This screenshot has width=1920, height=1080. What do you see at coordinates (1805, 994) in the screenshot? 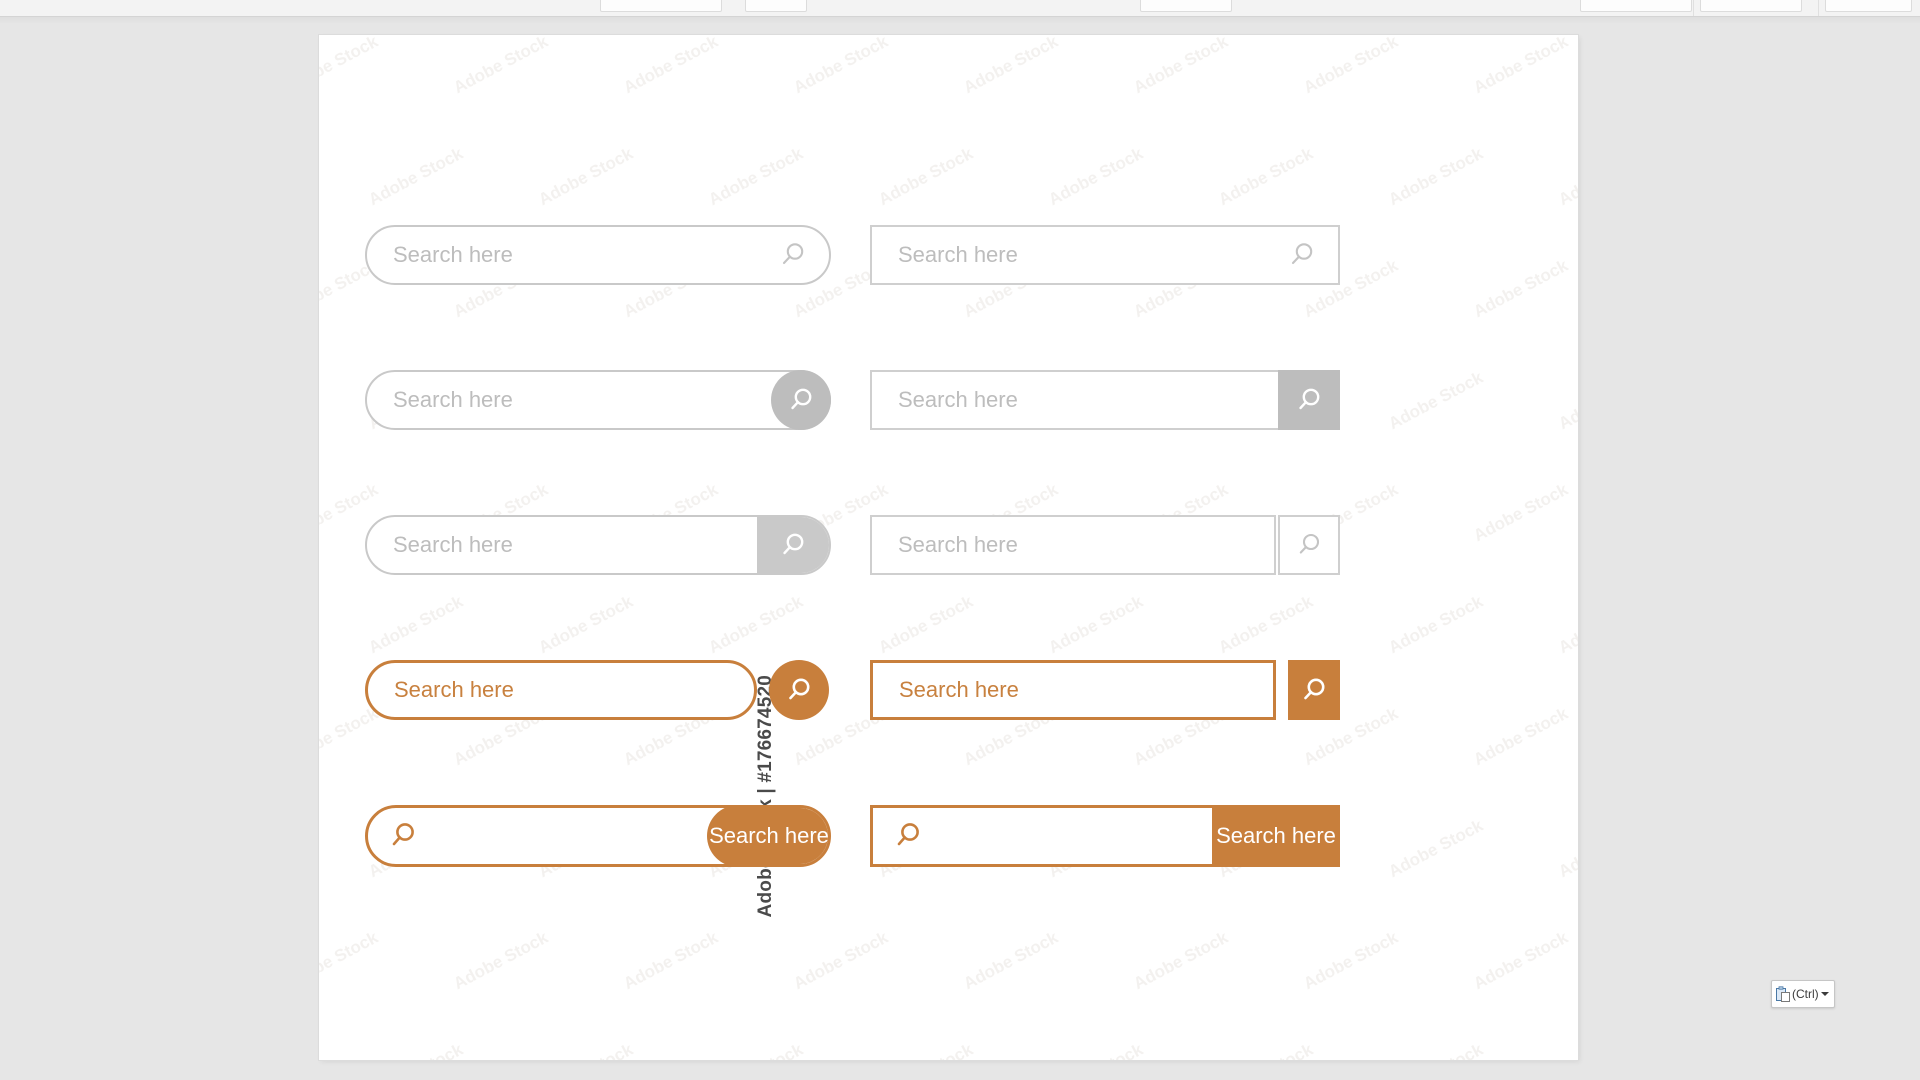
I see `paste-options-label: (Ctrl)` at bounding box center [1805, 994].